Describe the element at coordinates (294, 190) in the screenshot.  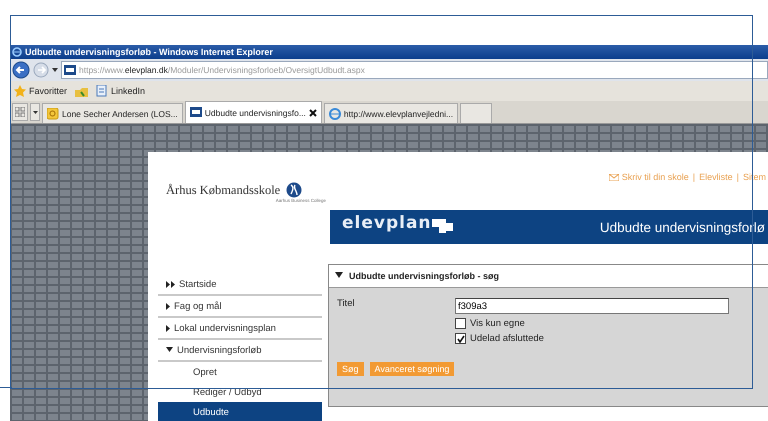
I see `globe-icon` at that location.